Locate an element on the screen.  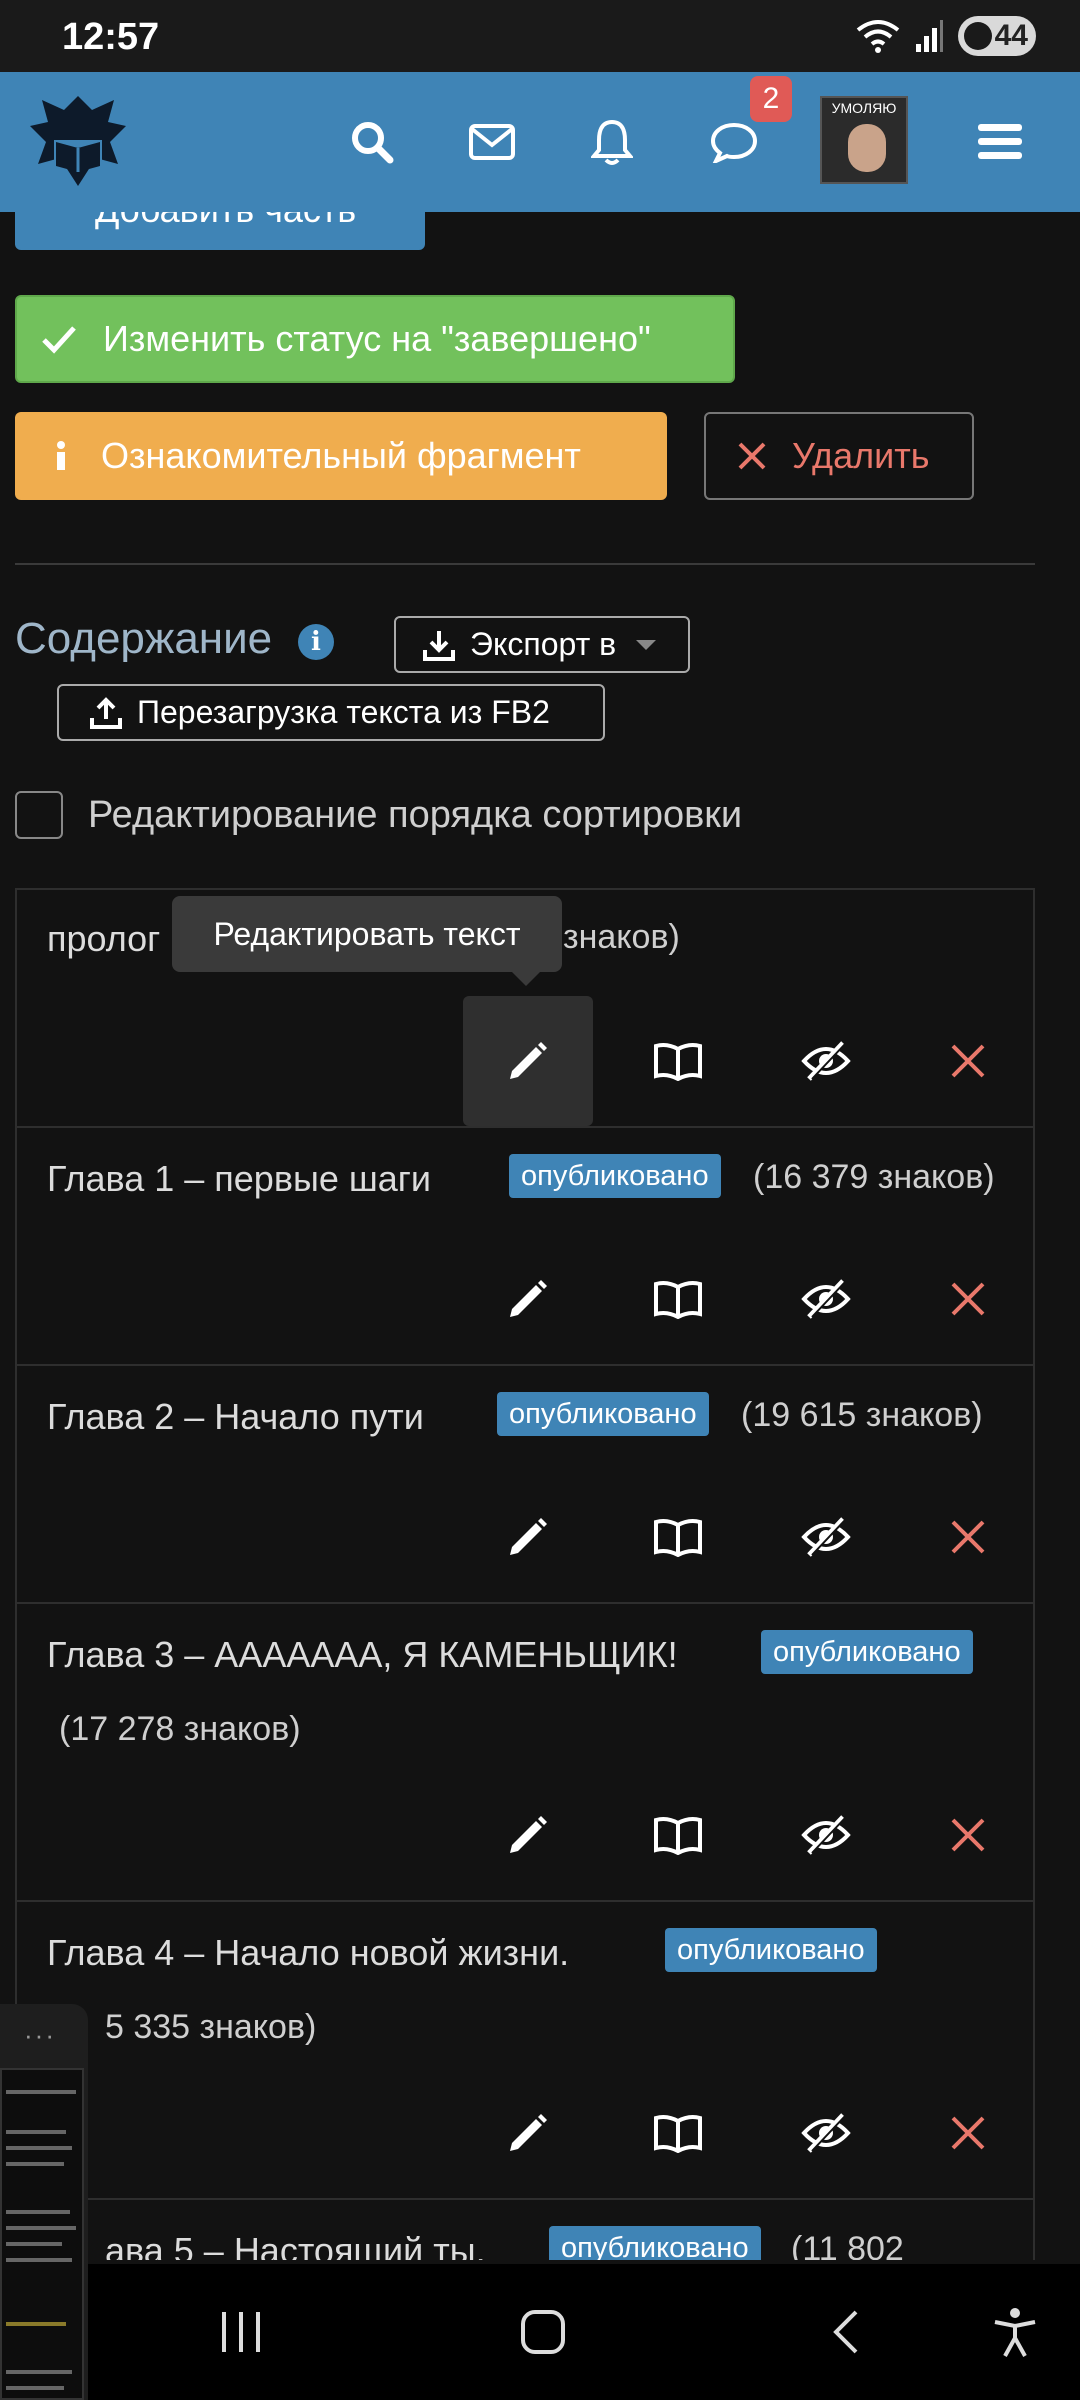
avatar-caption: УМОЛЯЮ is located at coordinates (864, 108).